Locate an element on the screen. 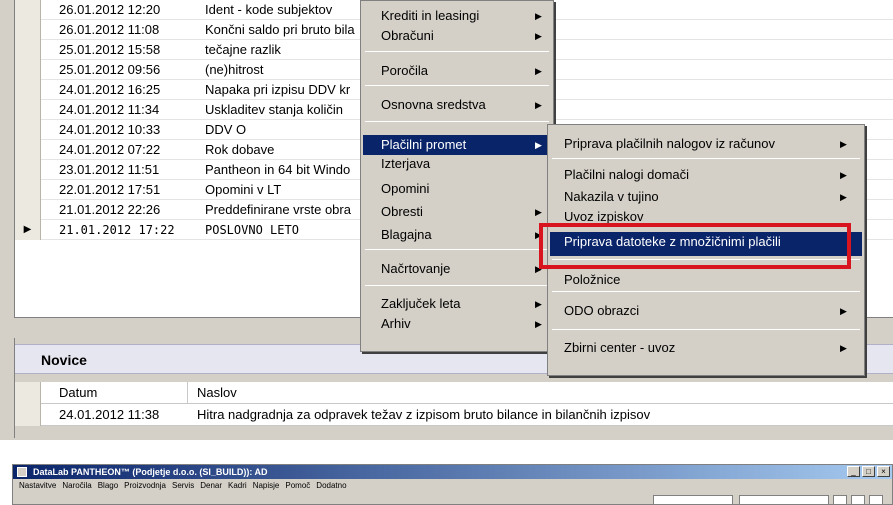  row-date: 25.01.2012 15:58 is located at coordinates (110, 49).